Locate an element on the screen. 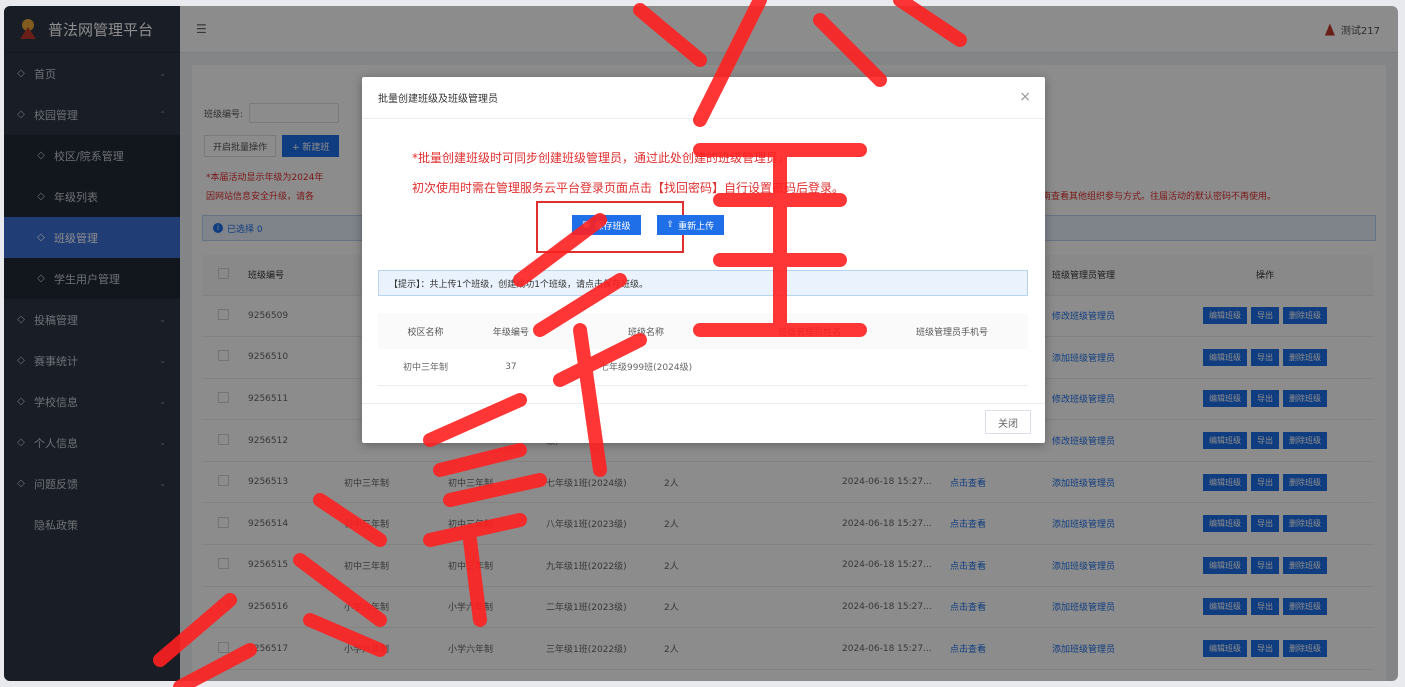 This screenshot has width=1405, height=687. preview-row: 初中三年制 37 七年级999班(2024级) is located at coordinates (703, 367).